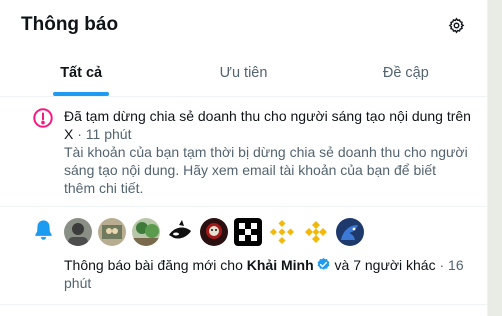 This screenshot has height=316, width=502. What do you see at coordinates (495, 158) in the screenshot?
I see `background-strip` at bounding box center [495, 158].